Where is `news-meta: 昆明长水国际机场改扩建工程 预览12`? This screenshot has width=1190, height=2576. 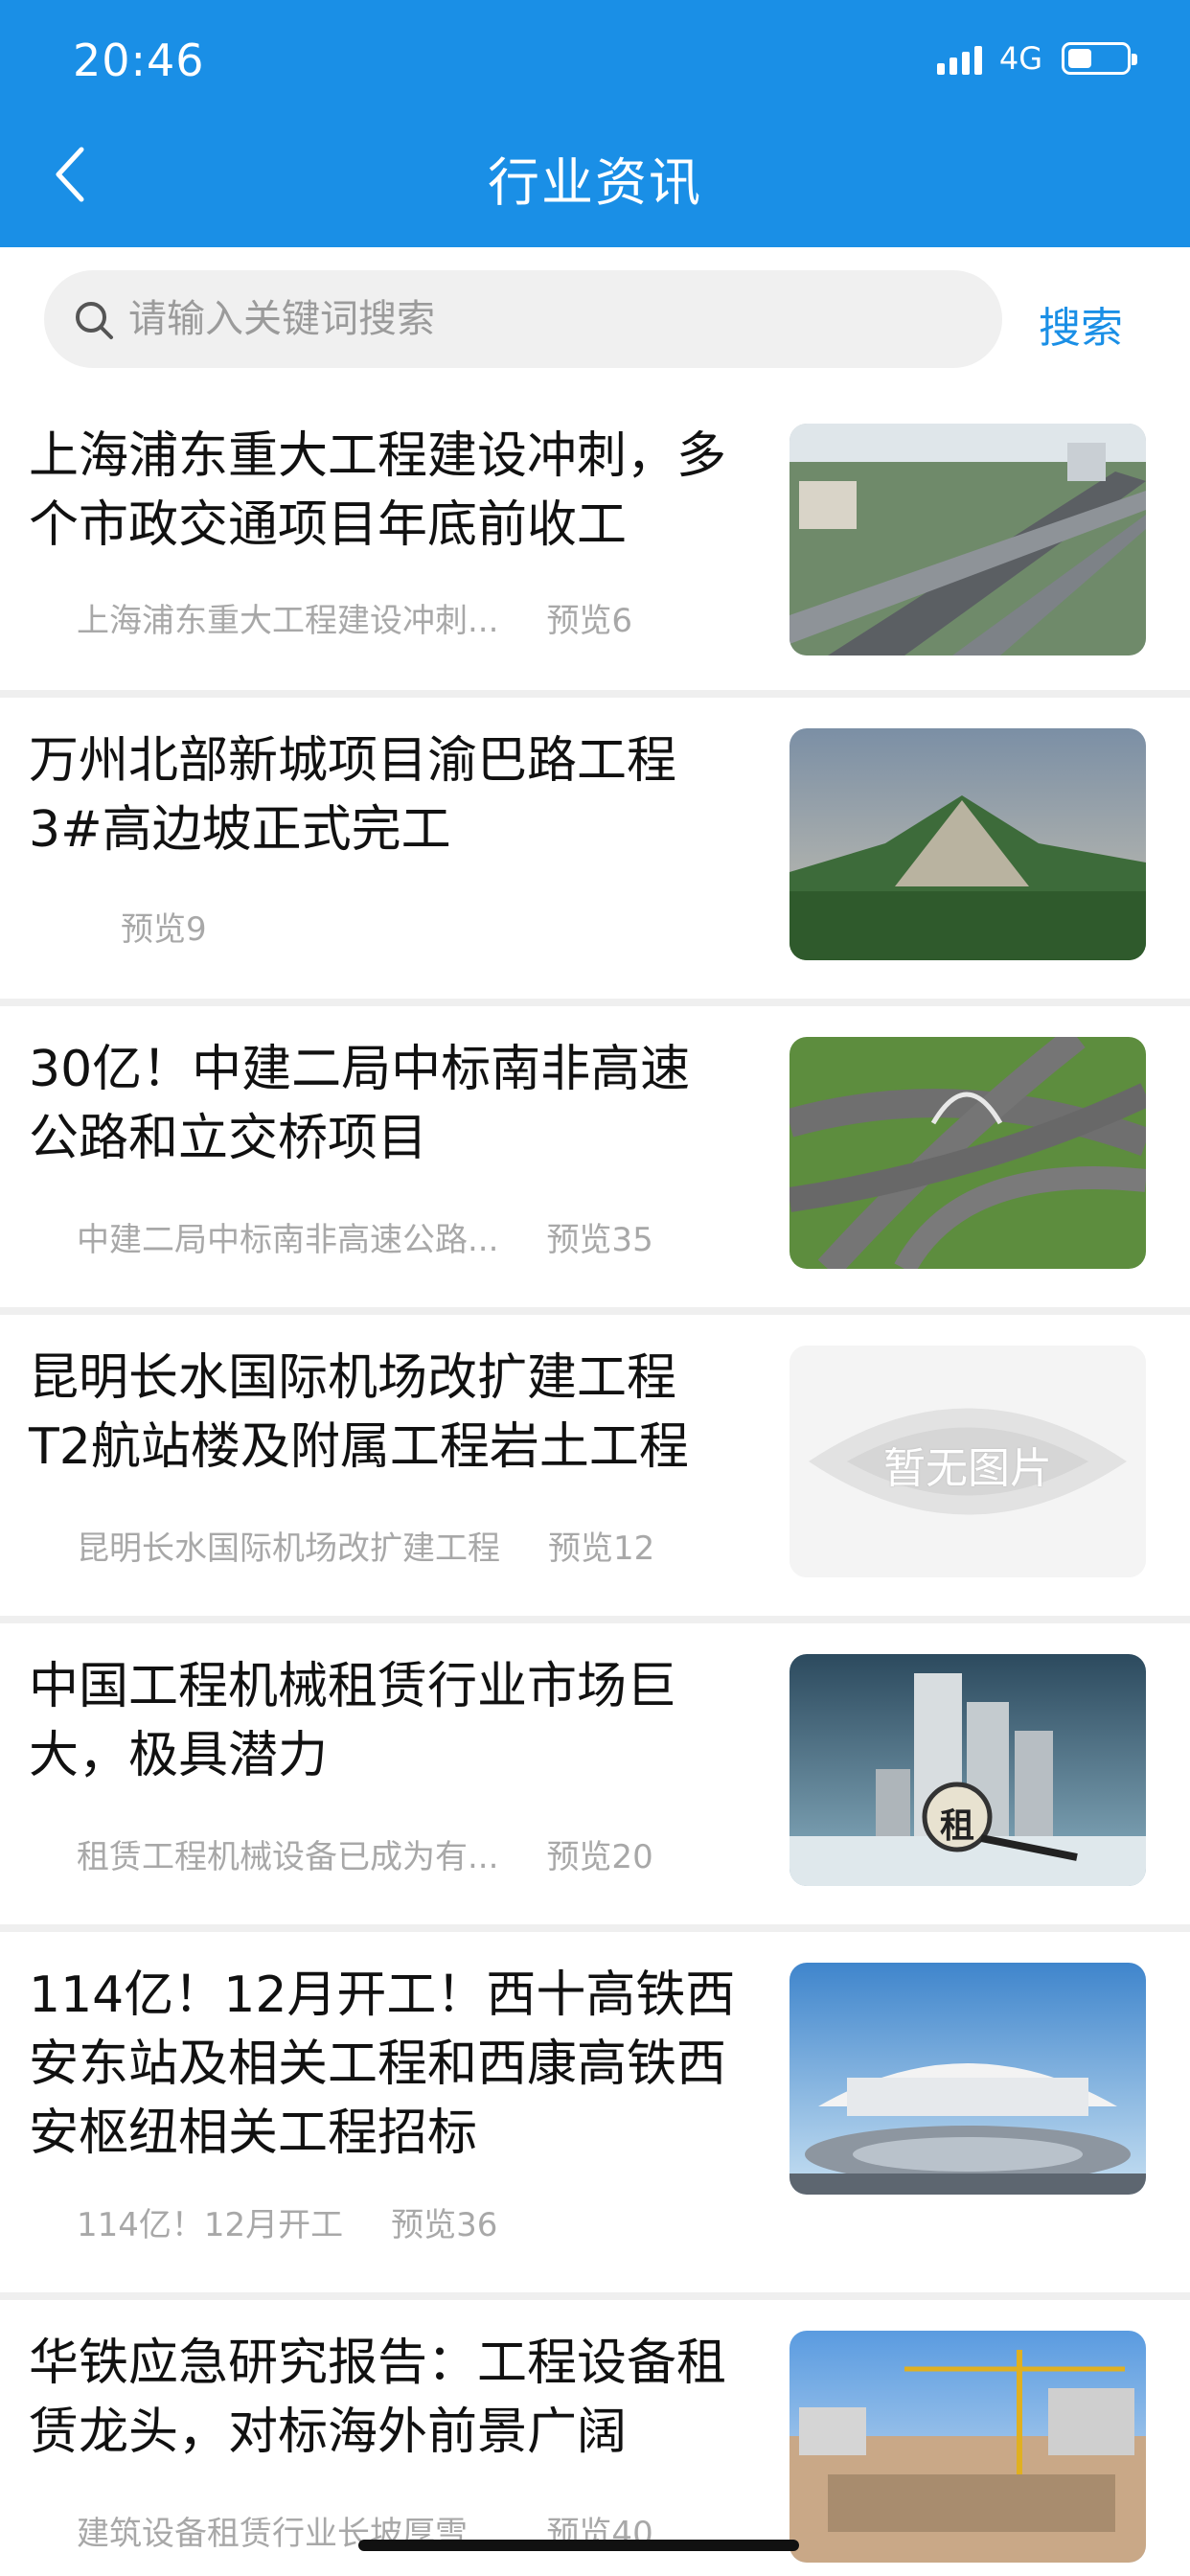
news-meta: 昆明长水国际机场改扩建工程 预览12 is located at coordinates (366, 1545).